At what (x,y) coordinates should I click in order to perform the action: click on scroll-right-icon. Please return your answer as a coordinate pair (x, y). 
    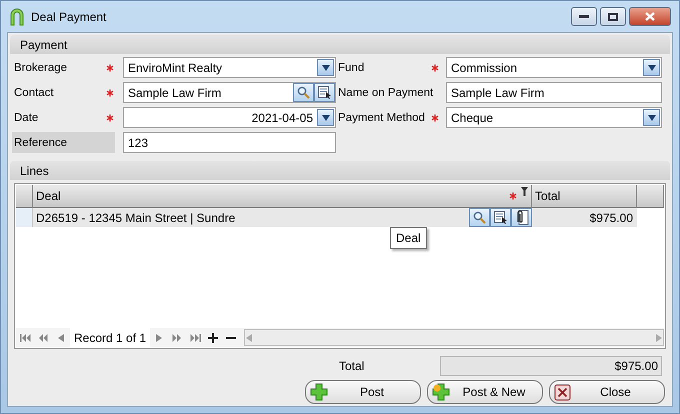
    Looking at the image, I should click on (659, 338).